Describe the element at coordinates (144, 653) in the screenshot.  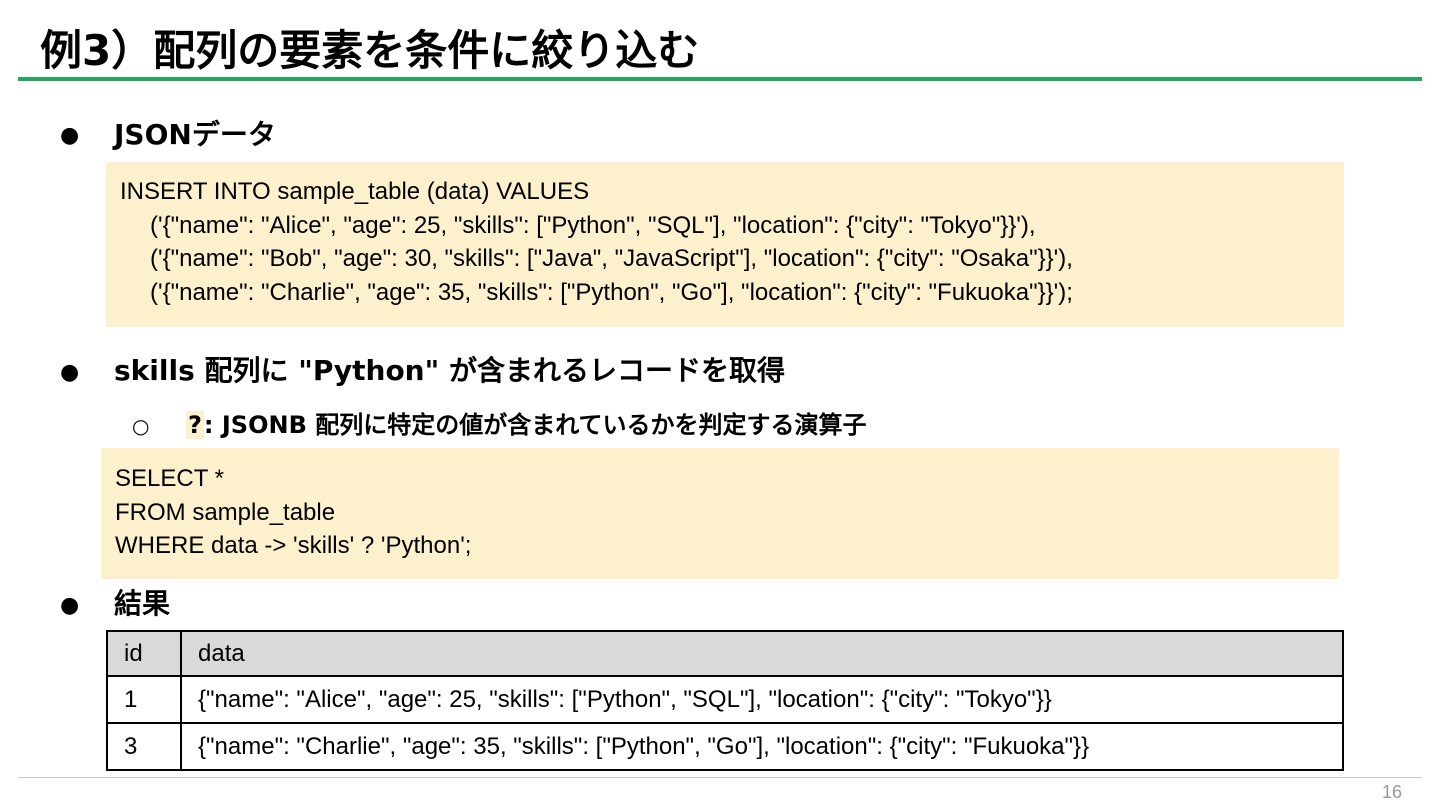
I see `column-header-id: id` at that location.